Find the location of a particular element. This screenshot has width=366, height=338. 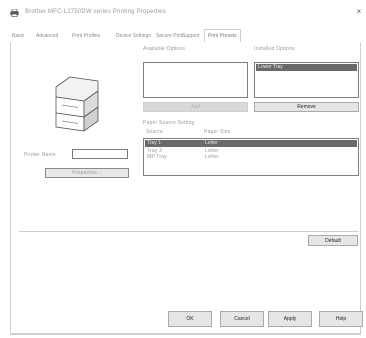

list-item: Lower Tray is located at coordinates (306, 67).